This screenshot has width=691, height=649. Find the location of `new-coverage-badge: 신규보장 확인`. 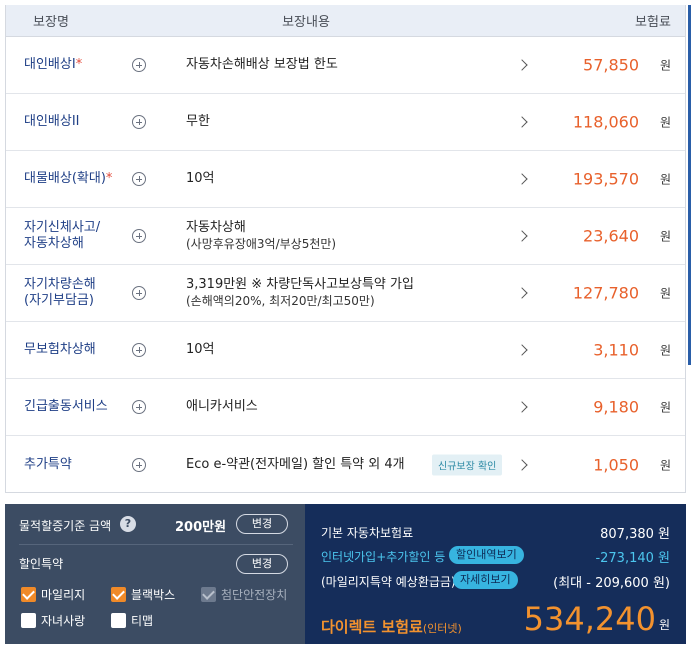

new-coverage-badge: 신규보장 확인 is located at coordinates (467, 464).